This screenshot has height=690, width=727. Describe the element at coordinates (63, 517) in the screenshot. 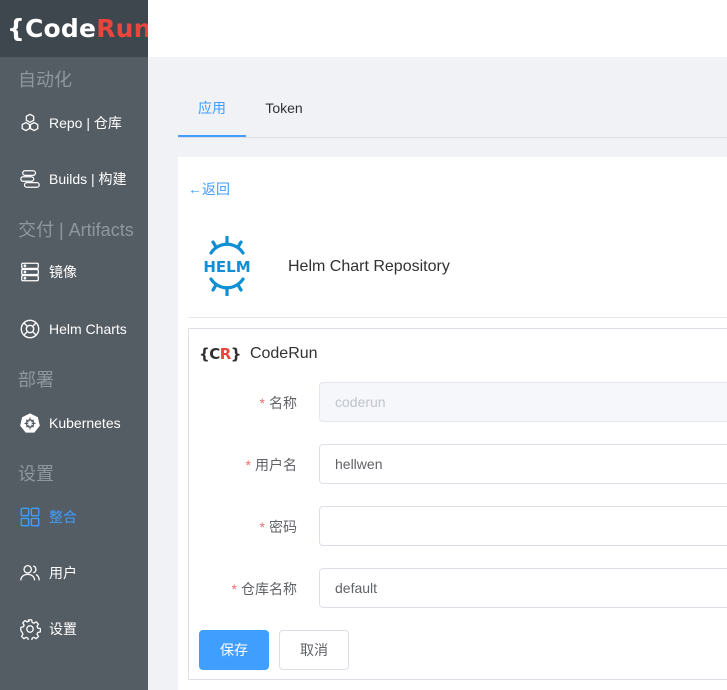

I see `sidebar-item-label: 整合` at that location.